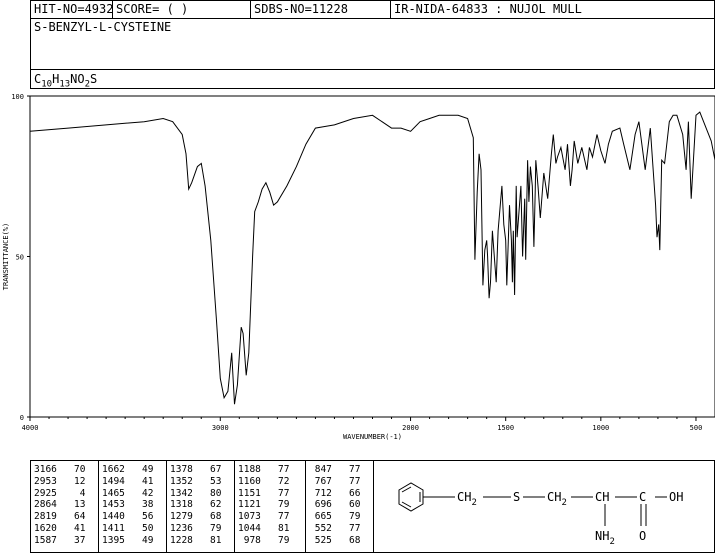 This screenshot has width=715, height=553. What do you see at coordinates (113, 517) in the screenshot?
I see `peak-wavenumber: 1440` at bounding box center [113, 517].